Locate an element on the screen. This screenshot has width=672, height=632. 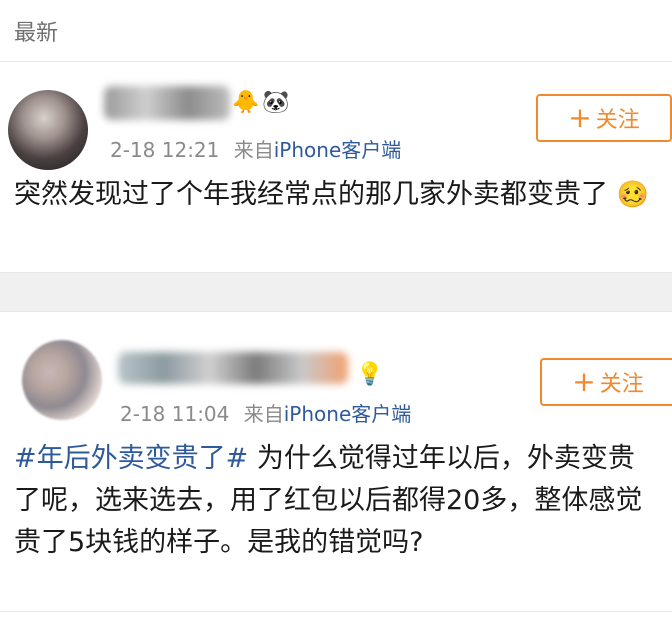
post-body: 突然发现过了个年我经常点的那几家外卖都变贵了 is located at coordinates (311, 194).